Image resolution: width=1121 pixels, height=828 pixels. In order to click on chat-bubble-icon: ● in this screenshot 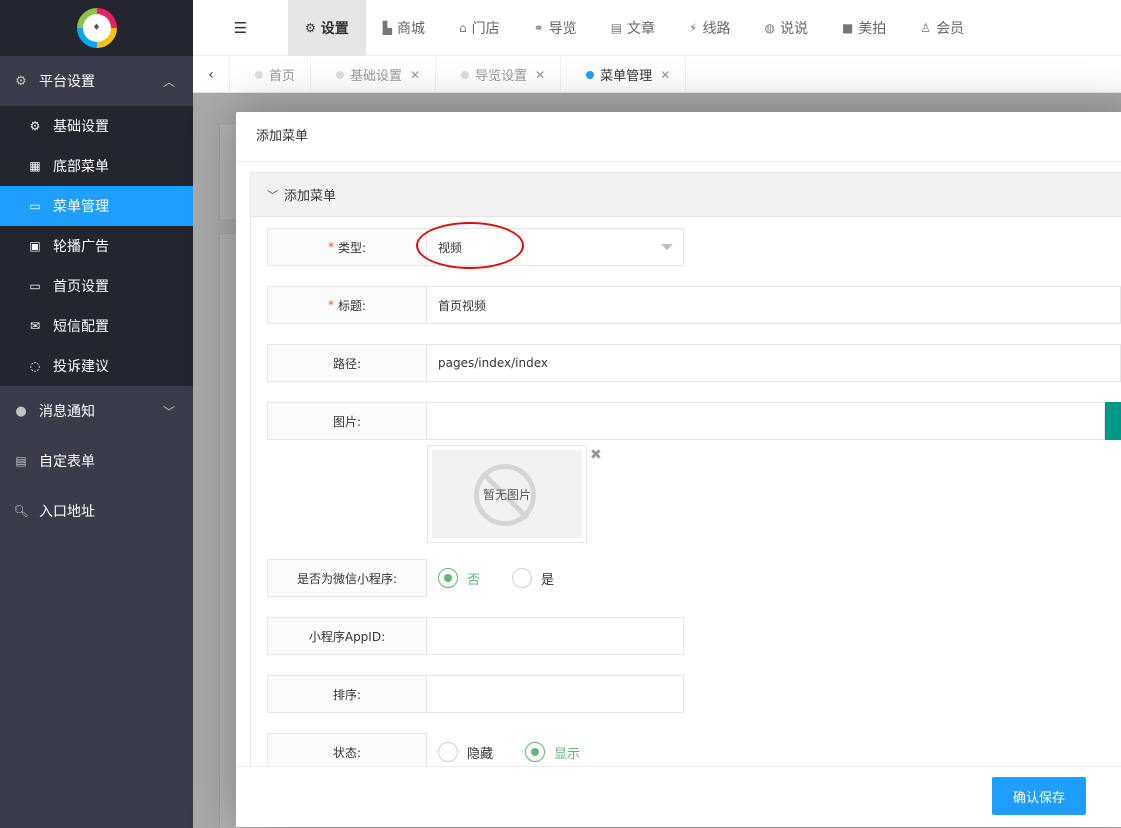, I will do `click(21, 411)`.